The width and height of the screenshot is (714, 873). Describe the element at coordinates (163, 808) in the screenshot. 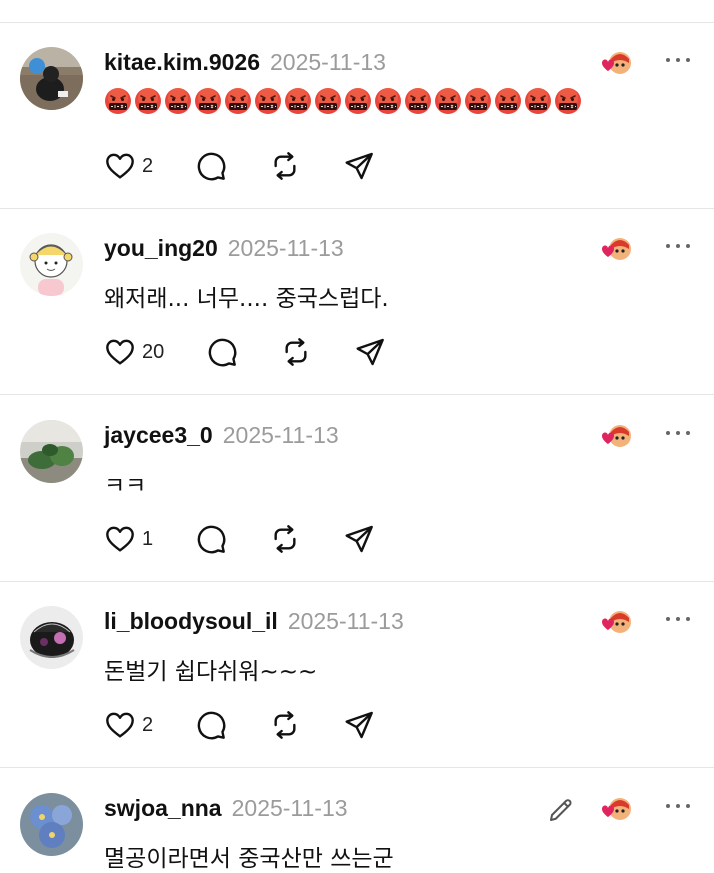

I see `username: swjoa_nna` at that location.